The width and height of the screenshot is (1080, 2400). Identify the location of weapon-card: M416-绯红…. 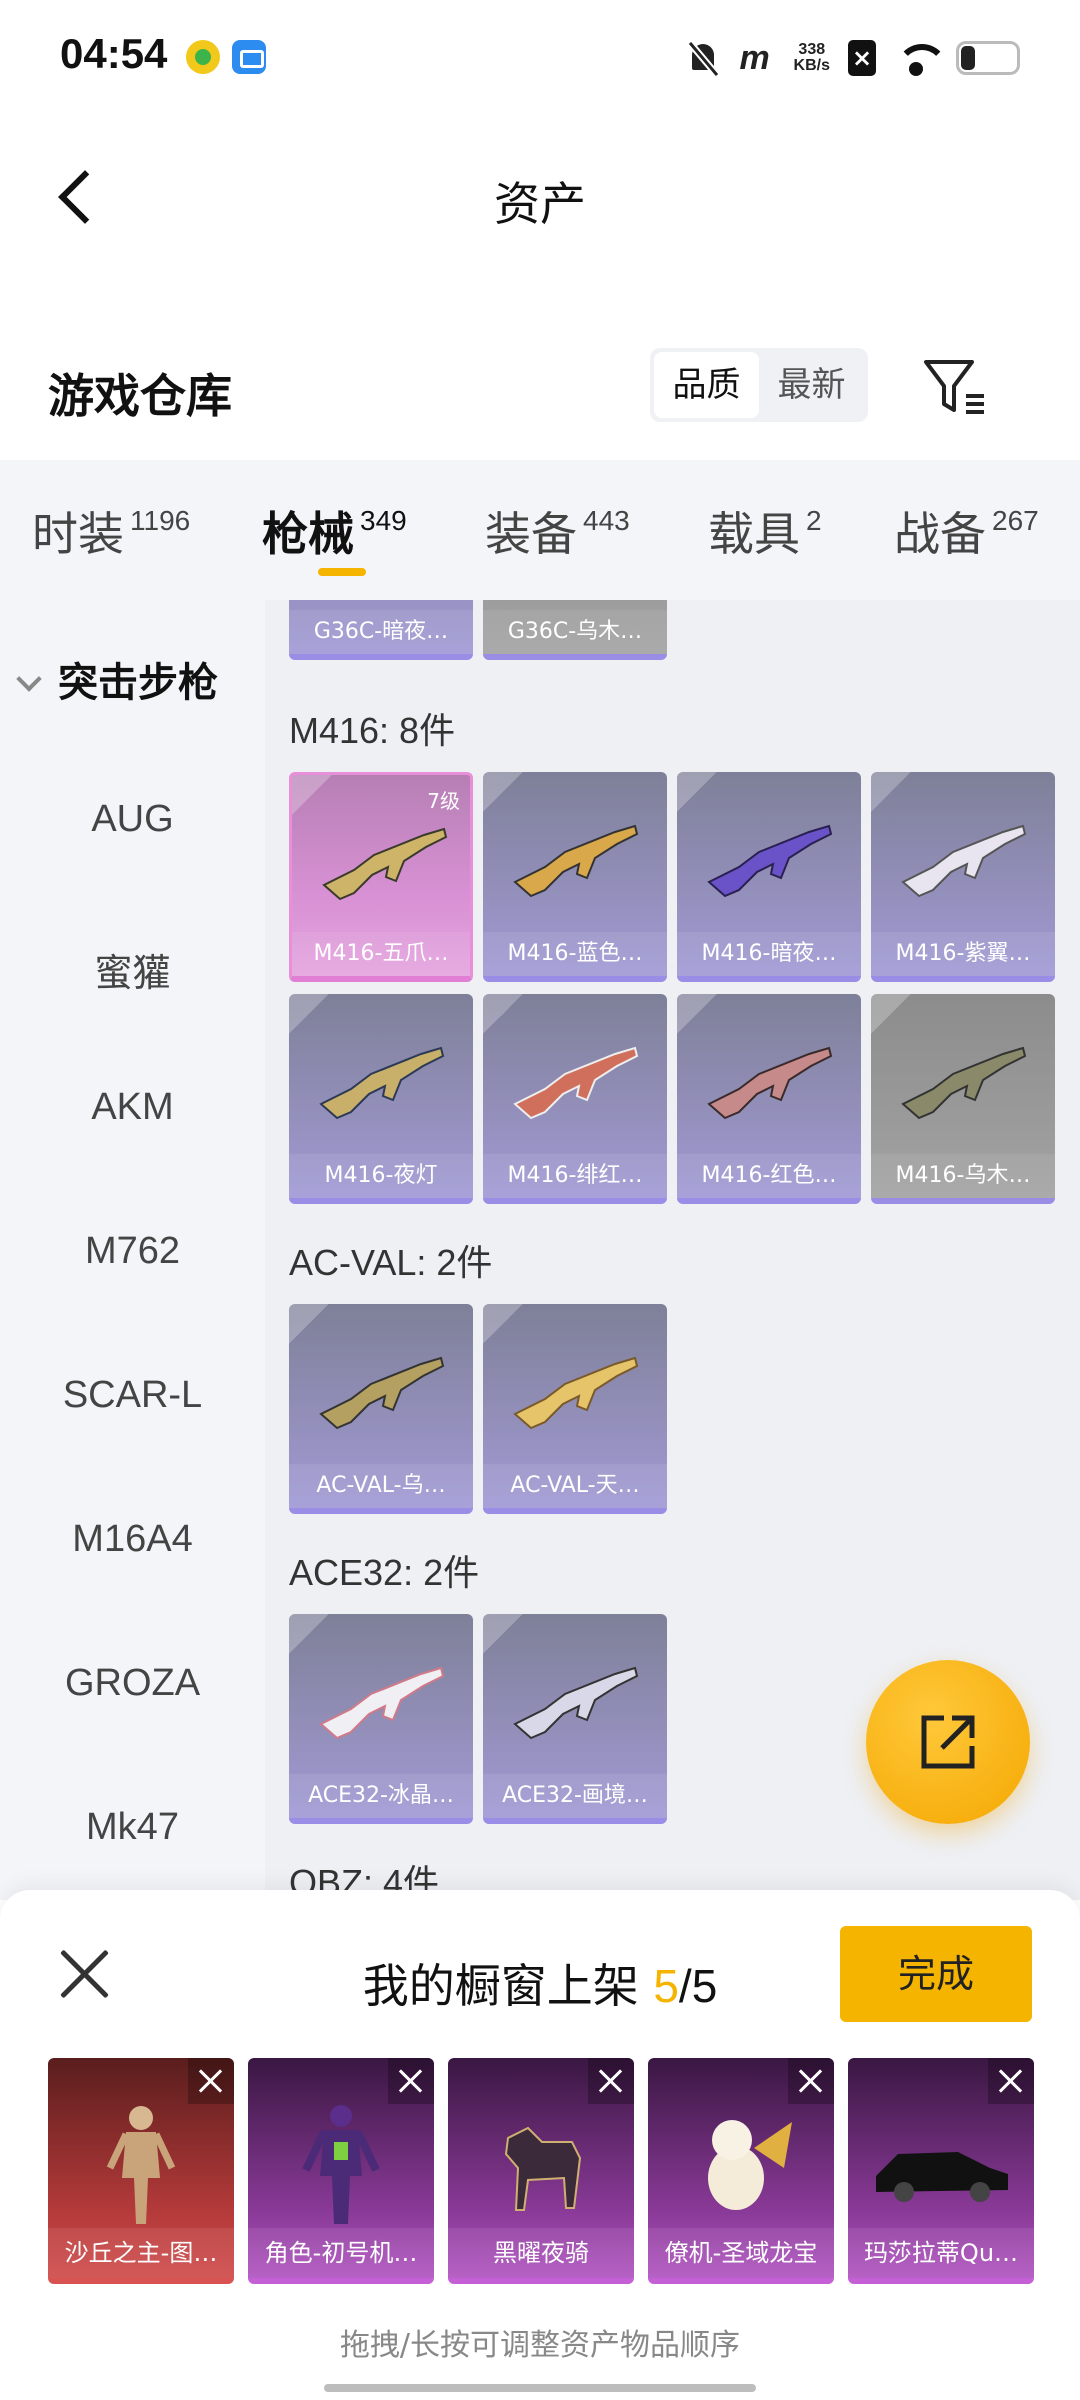
(575, 1099).